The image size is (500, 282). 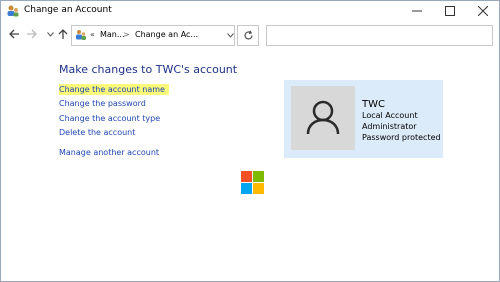 I want to click on back-arrow-icon, so click(x=14, y=34).